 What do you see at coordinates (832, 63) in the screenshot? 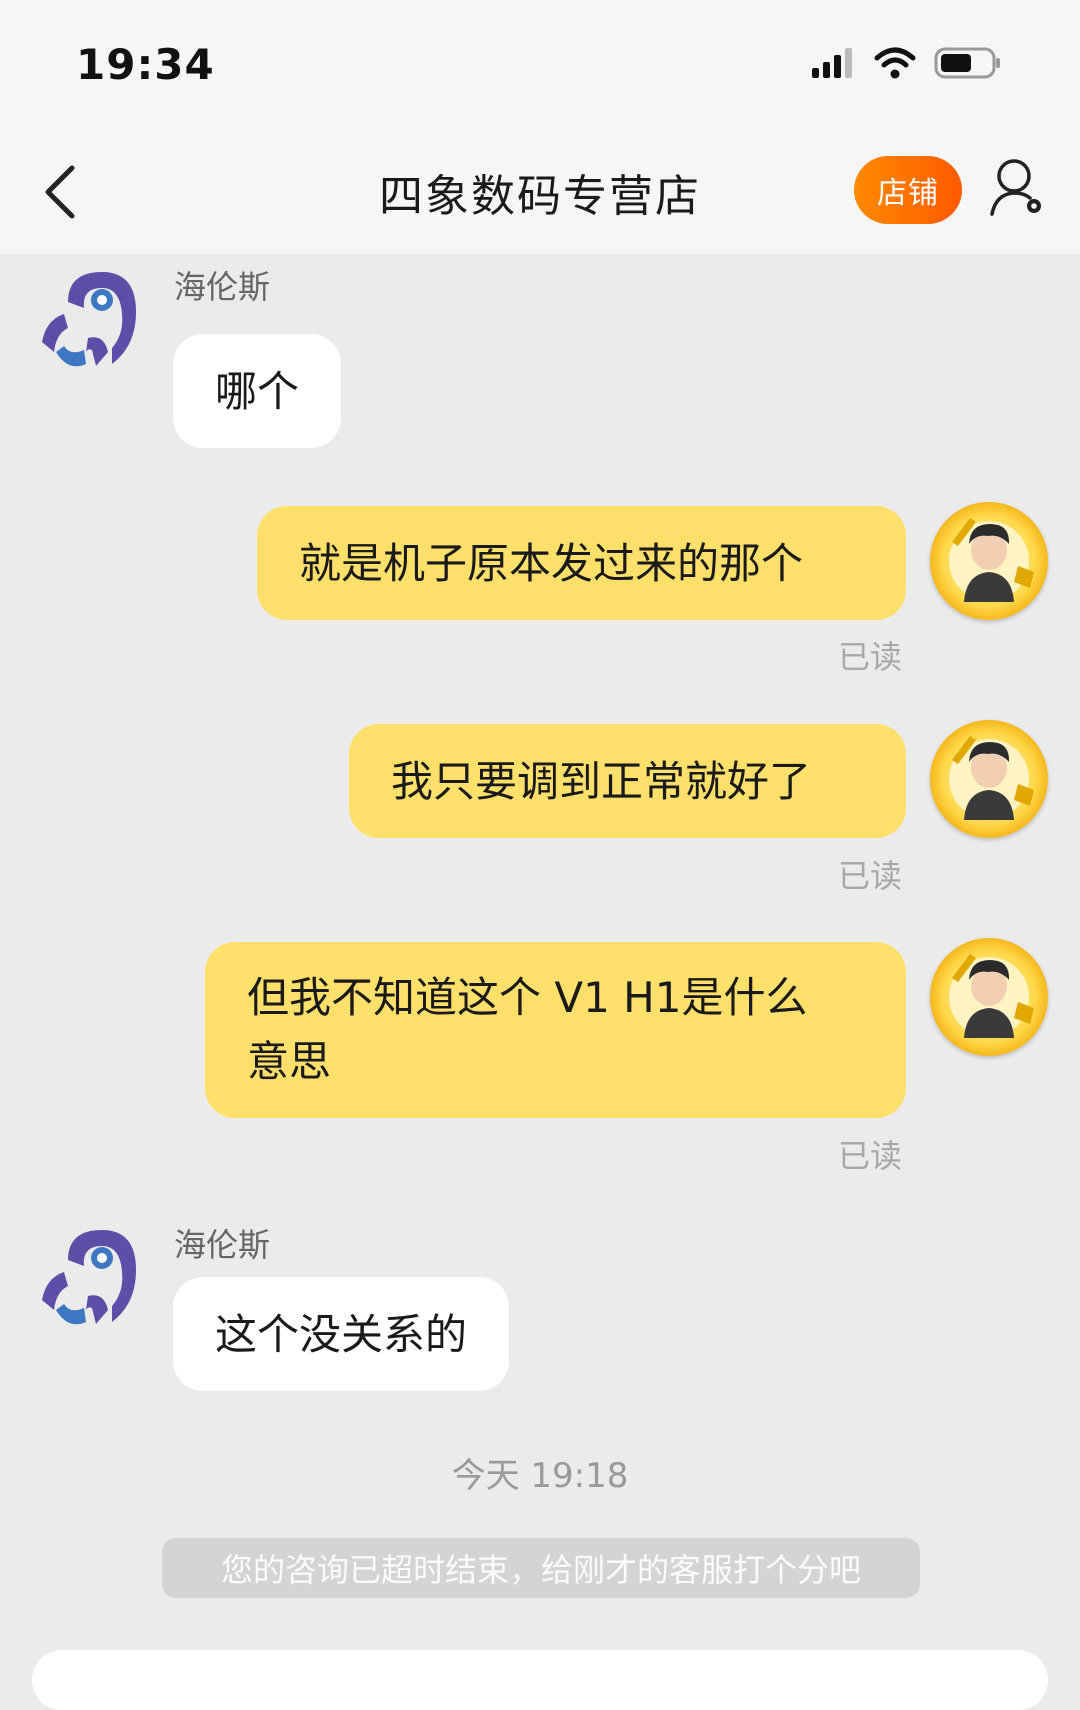
I see `cellular-signal-icon` at bounding box center [832, 63].